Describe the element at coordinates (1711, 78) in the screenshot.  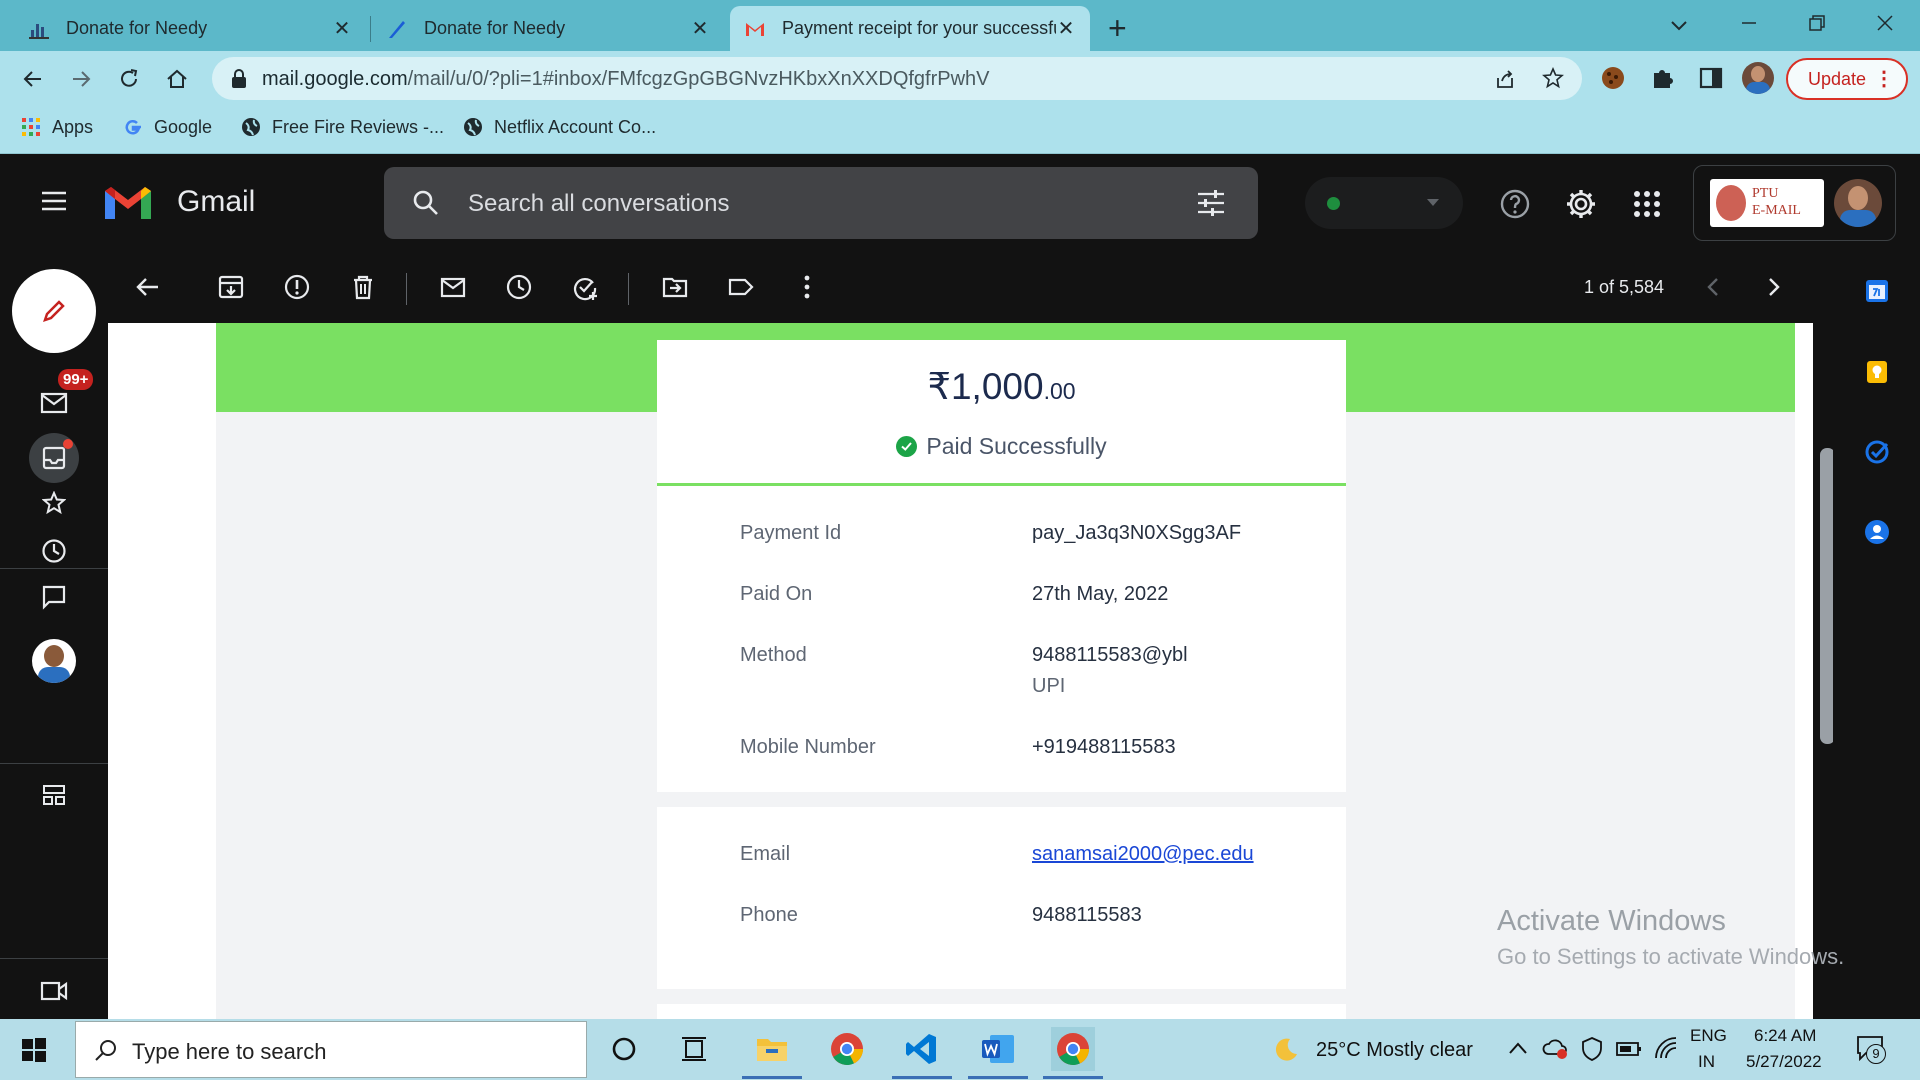
I see `side-panel-icon` at that location.